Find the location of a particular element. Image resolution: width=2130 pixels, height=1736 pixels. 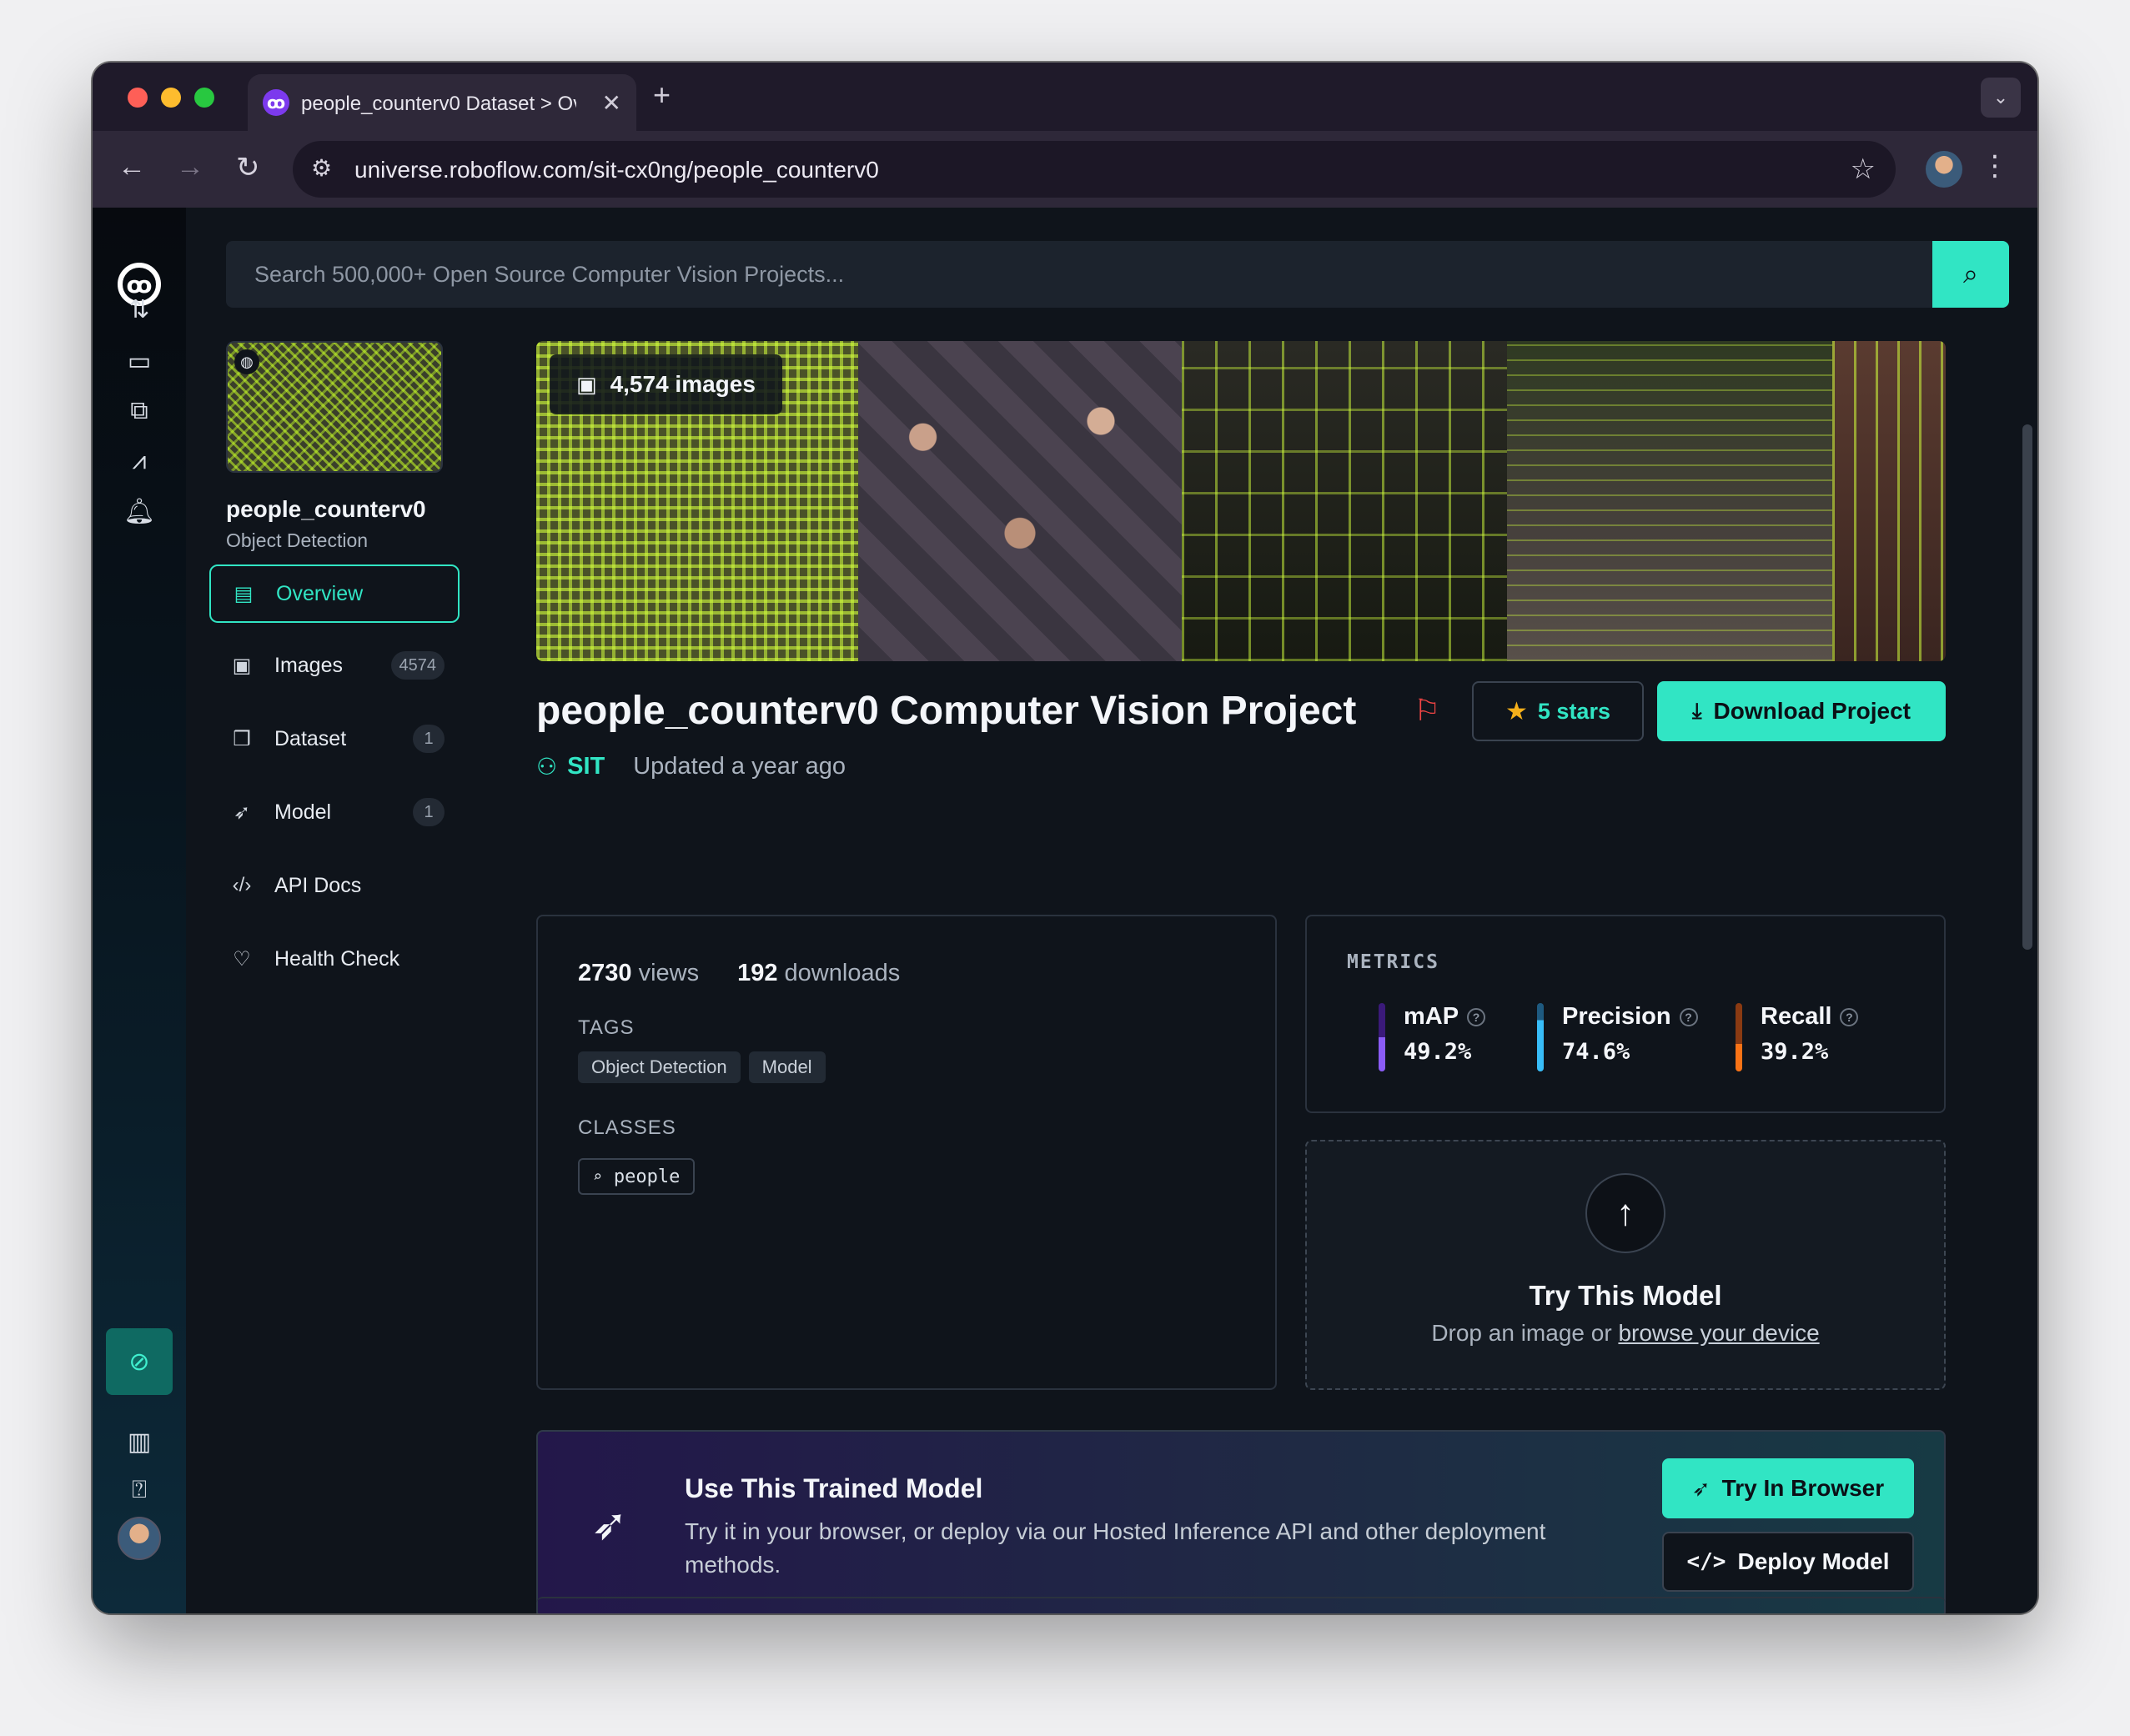

views-value: 2730 is located at coordinates (605, 973).